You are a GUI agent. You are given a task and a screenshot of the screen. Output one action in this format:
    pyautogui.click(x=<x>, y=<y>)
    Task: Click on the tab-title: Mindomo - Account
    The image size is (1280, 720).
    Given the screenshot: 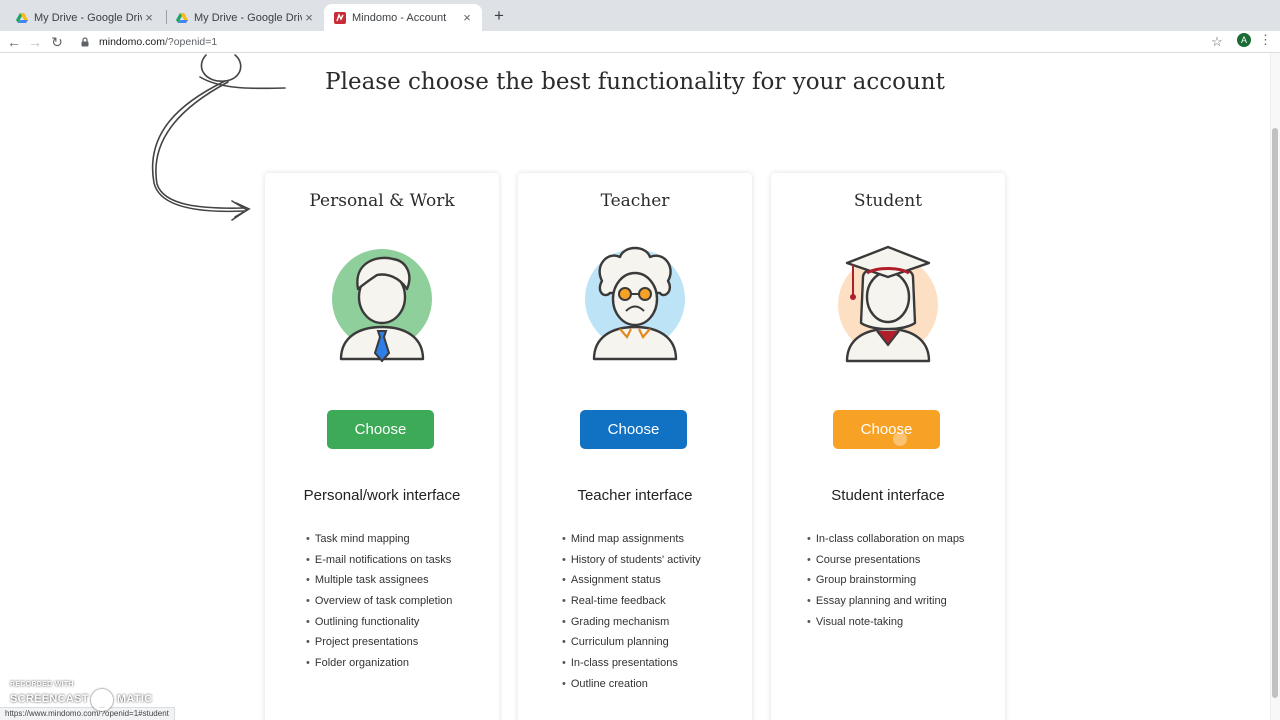 What is the action you would take?
    pyautogui.click(x=399, y=17)
    